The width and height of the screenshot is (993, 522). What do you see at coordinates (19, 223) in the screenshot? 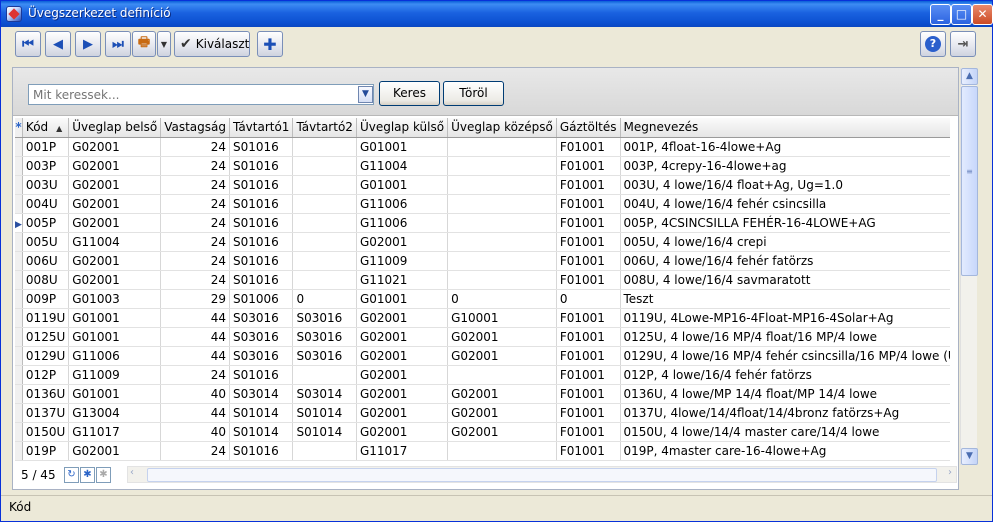
I see `row-indicator: ▶` at bounding box center [19, 223].